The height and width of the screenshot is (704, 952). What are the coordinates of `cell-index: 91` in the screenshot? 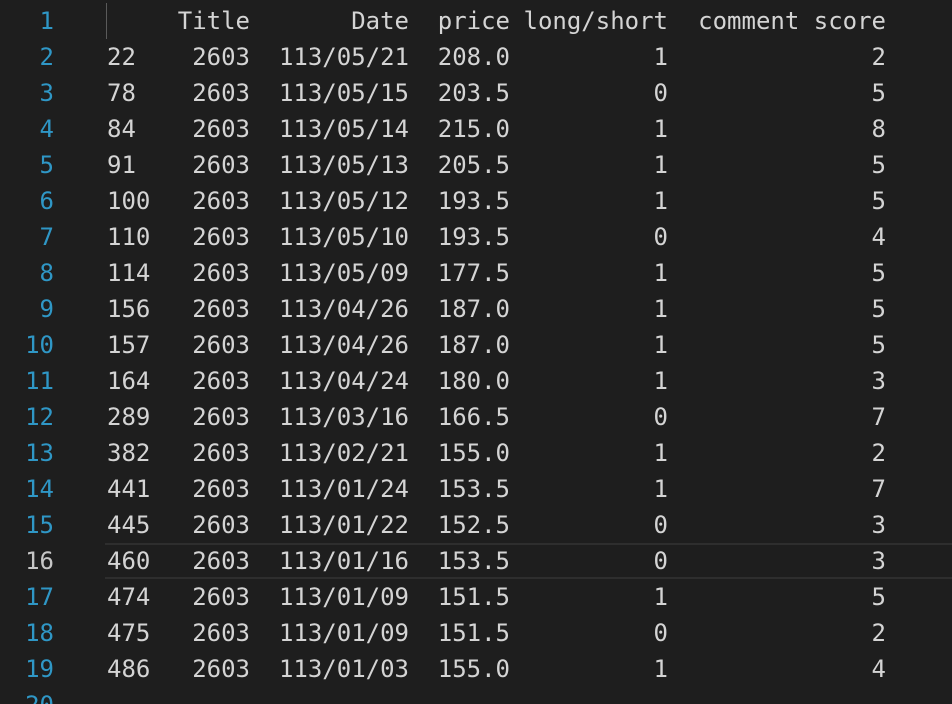 It's located at (121, 165).